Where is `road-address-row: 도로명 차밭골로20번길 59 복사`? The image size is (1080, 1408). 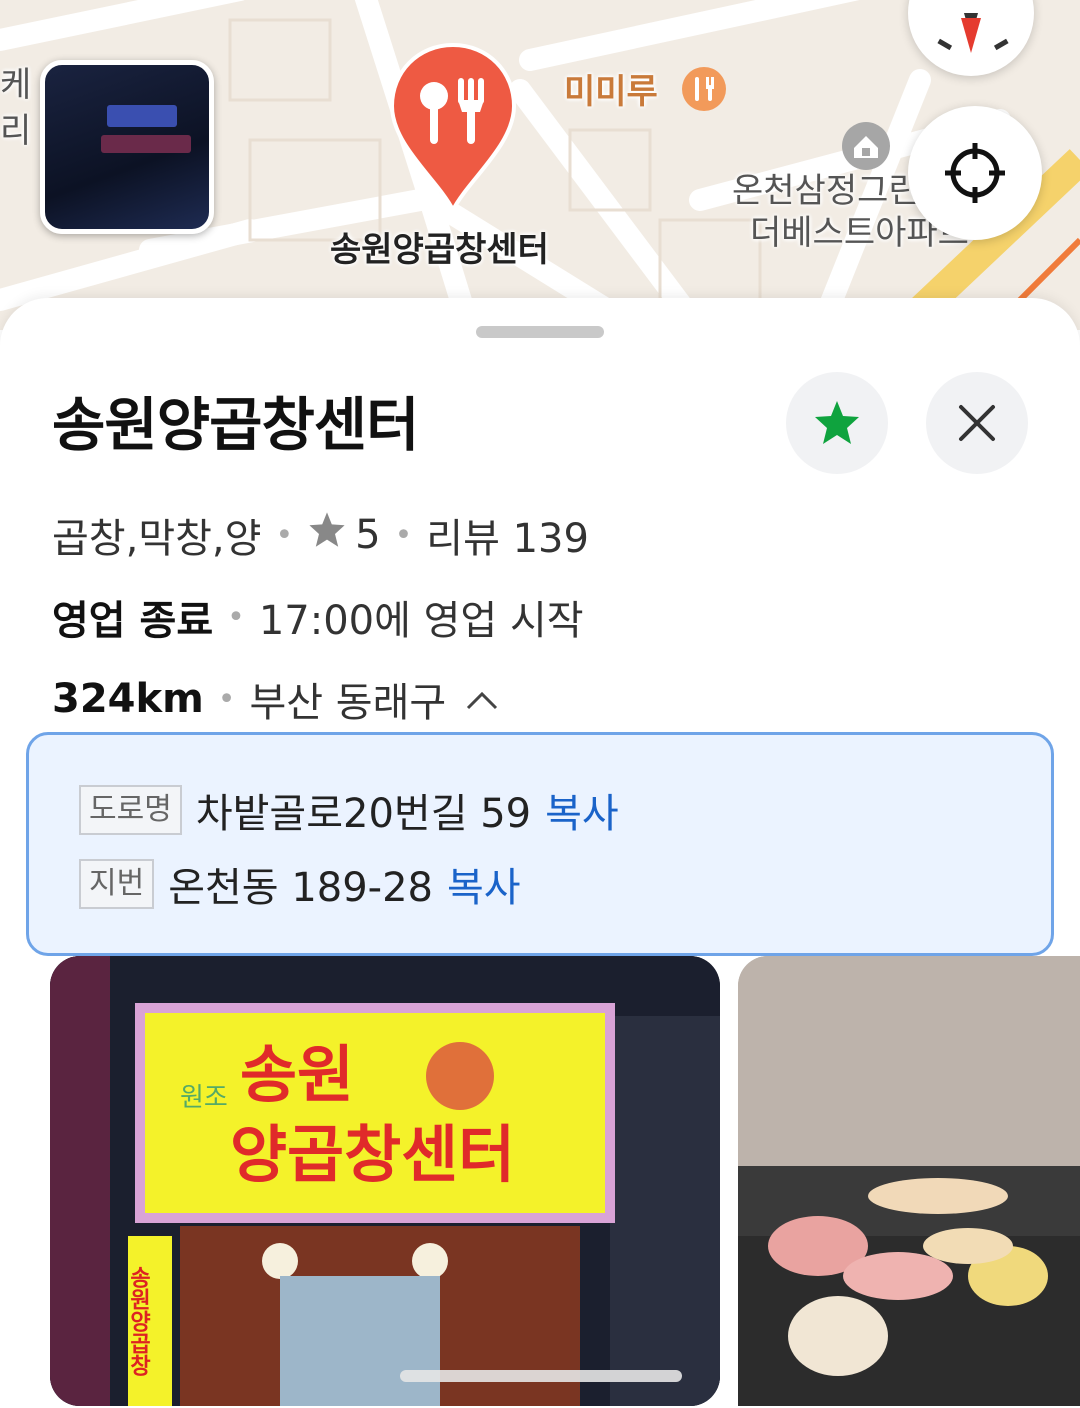
road-address-row: 도로명 차밭골로20번길 59 복사 is located at coordinates (349, 810).